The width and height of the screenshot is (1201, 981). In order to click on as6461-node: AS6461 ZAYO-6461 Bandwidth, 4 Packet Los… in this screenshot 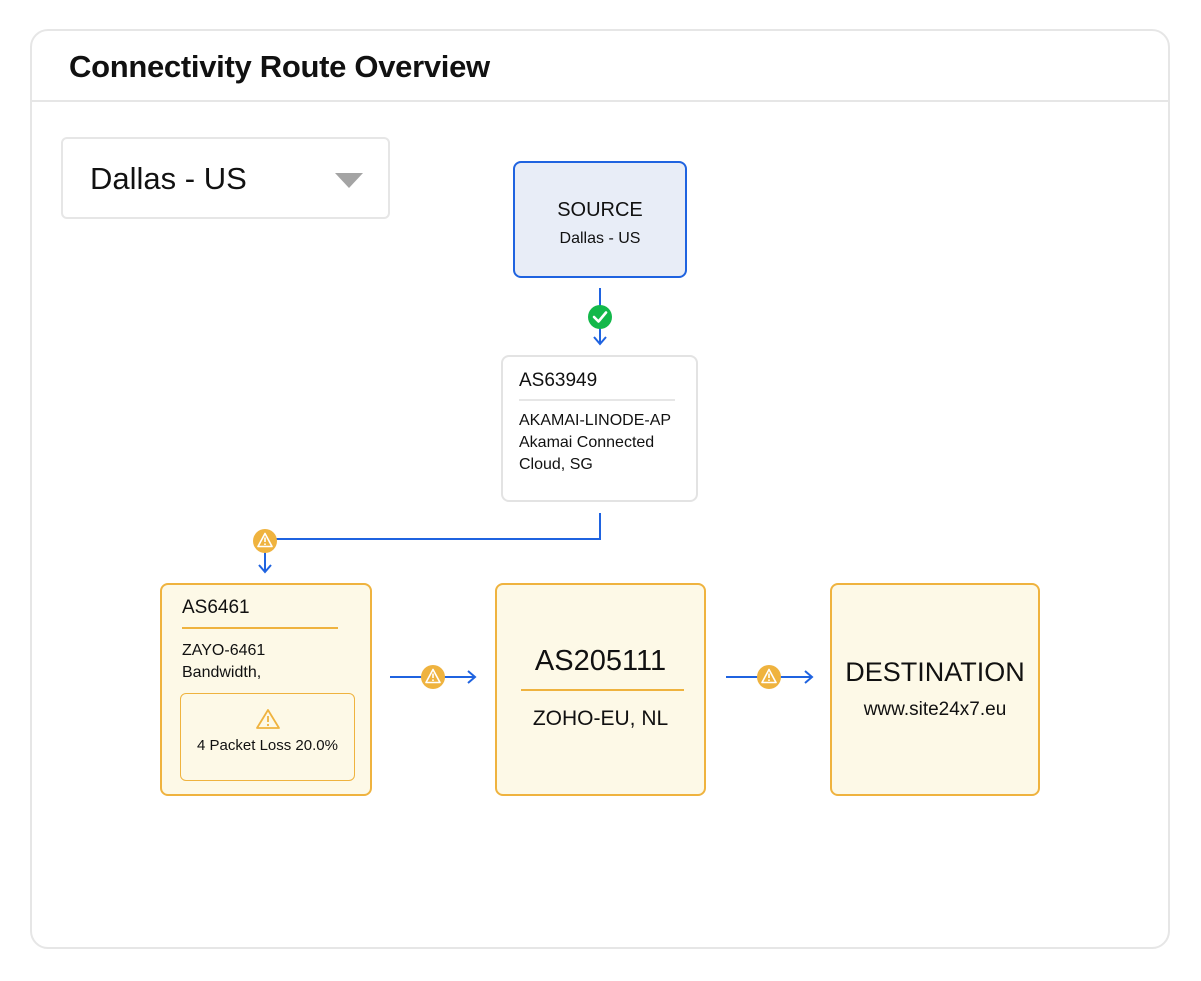, I will do `click(266, 689)`.